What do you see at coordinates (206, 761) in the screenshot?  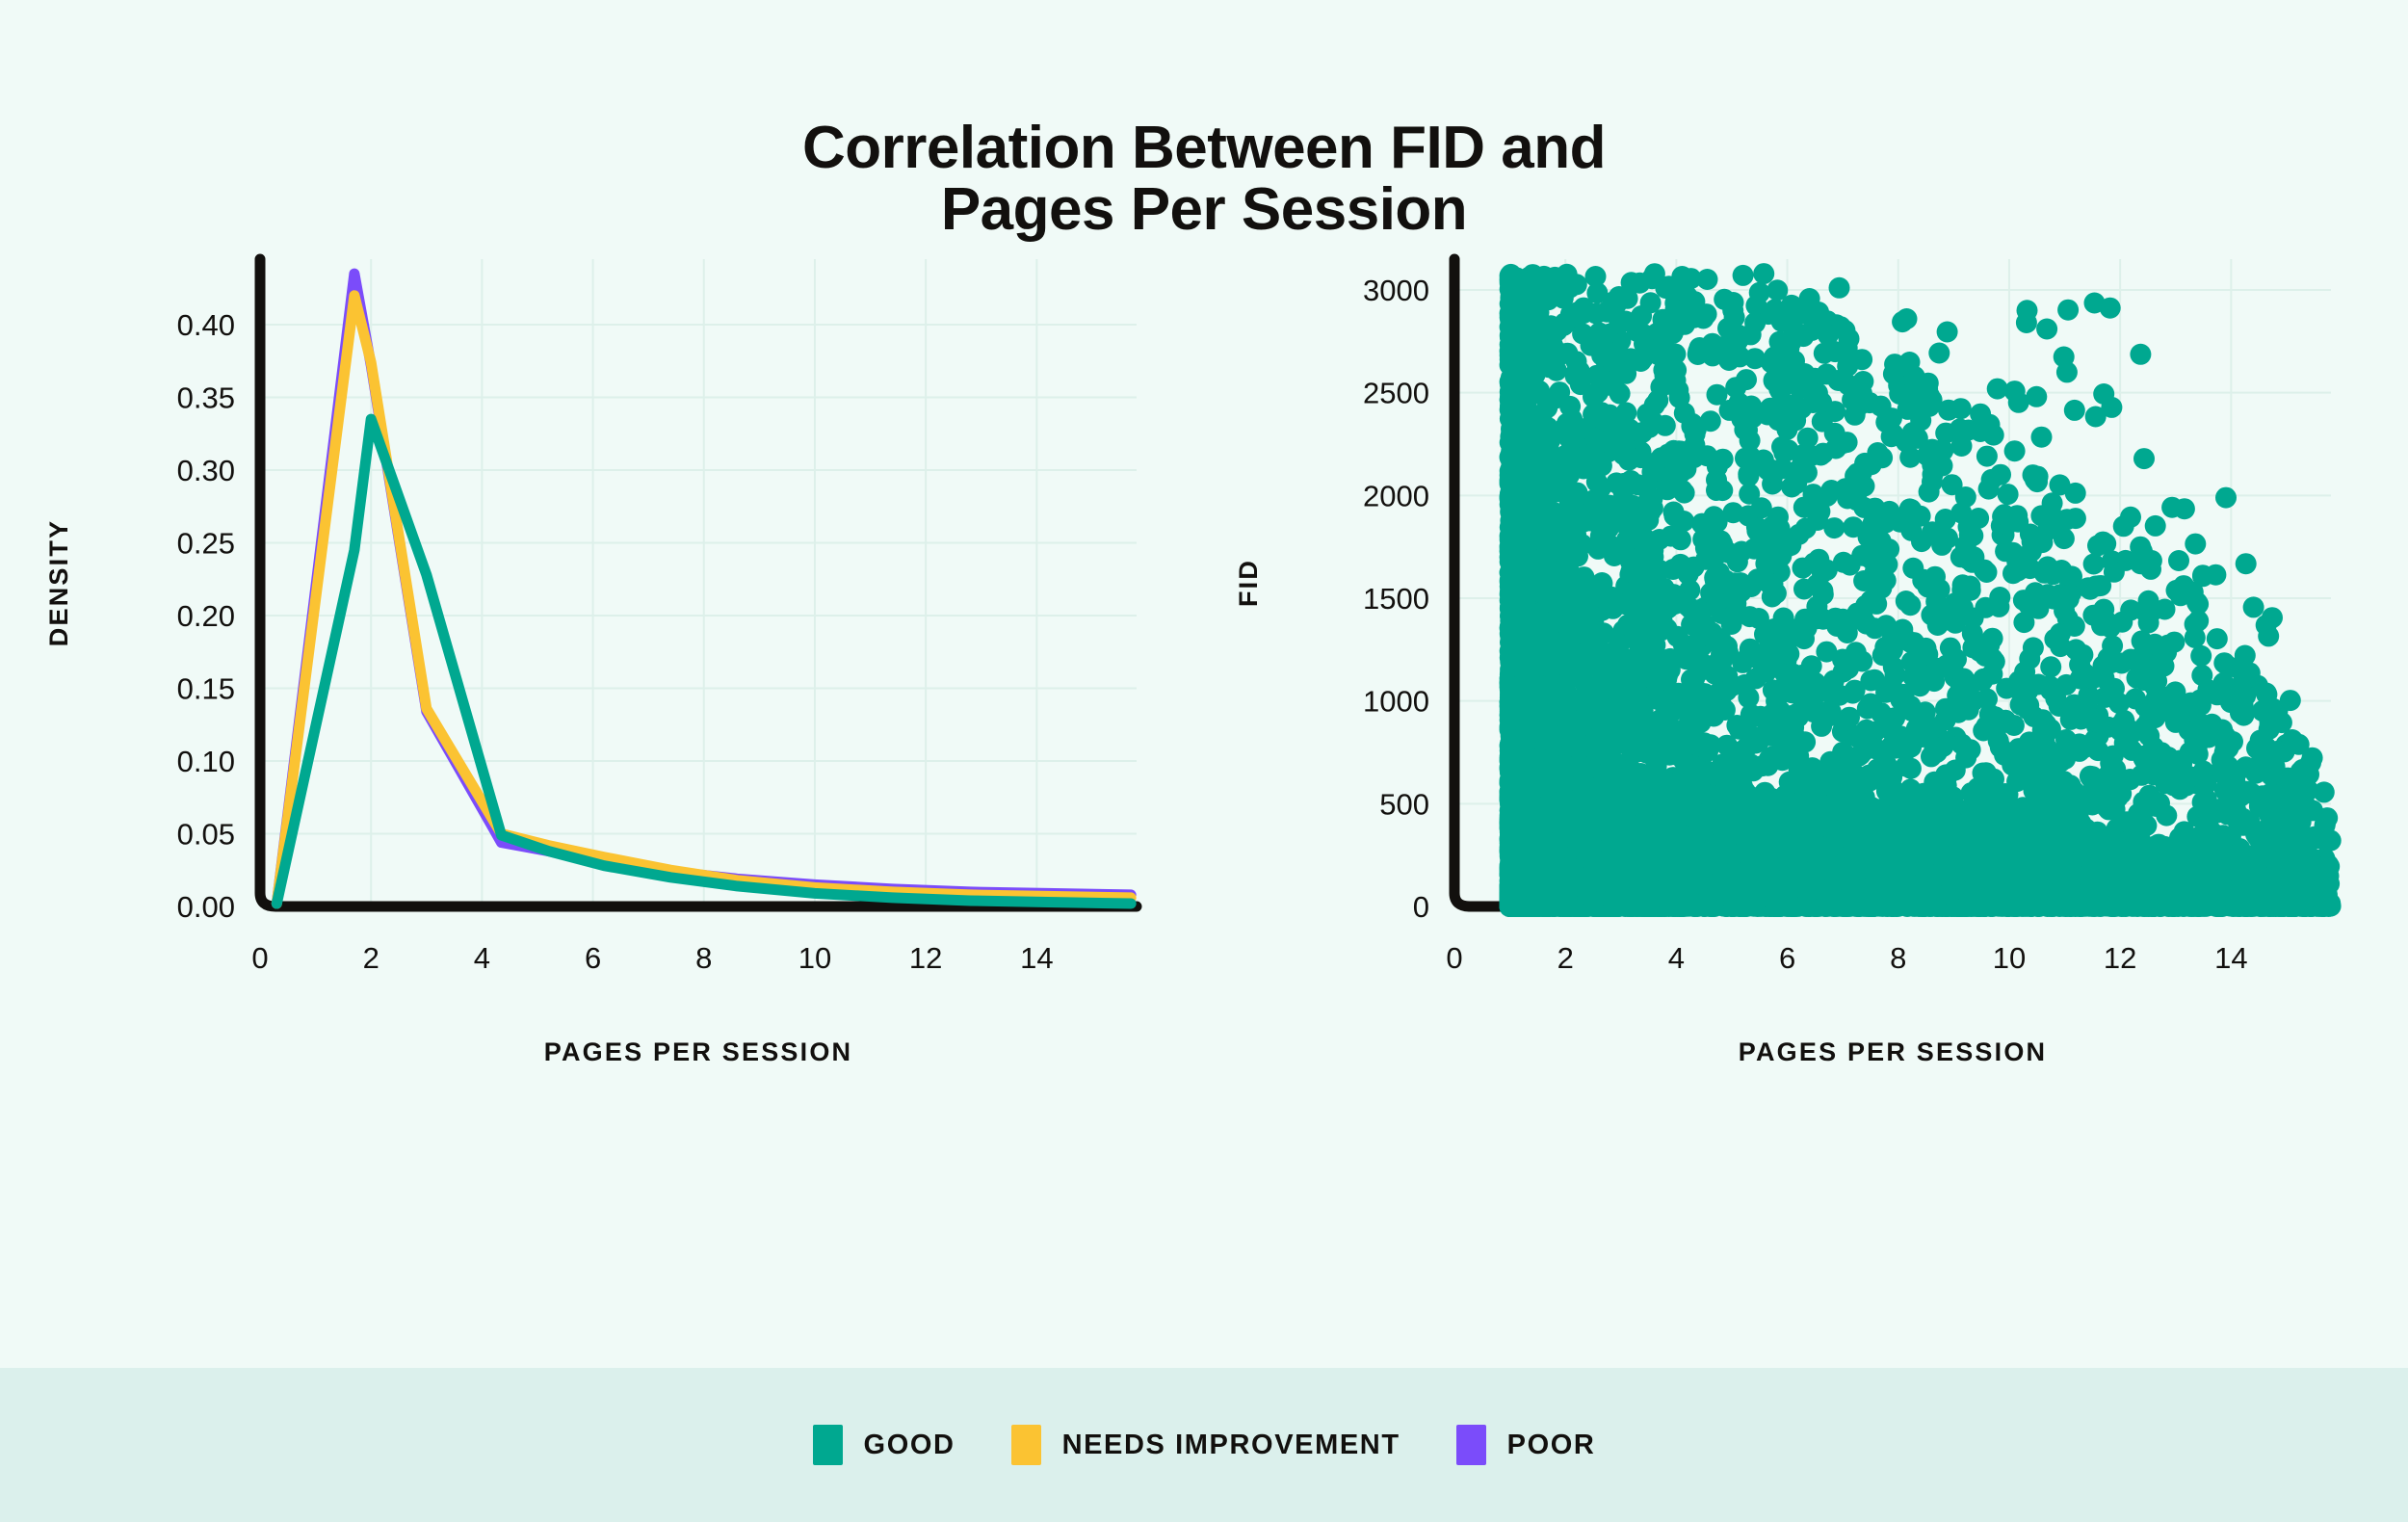 I see `svg-text: 0.10` at bounding box center [206, 761].